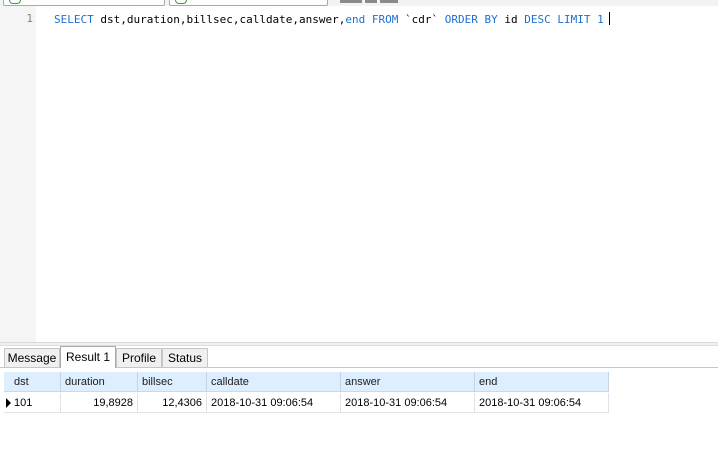 This screenshot has width=718, height=455. Describe the element at coordinates (574, 19) in the screenshot. I see `sql-keyword-limit: LIMIT` at that location.